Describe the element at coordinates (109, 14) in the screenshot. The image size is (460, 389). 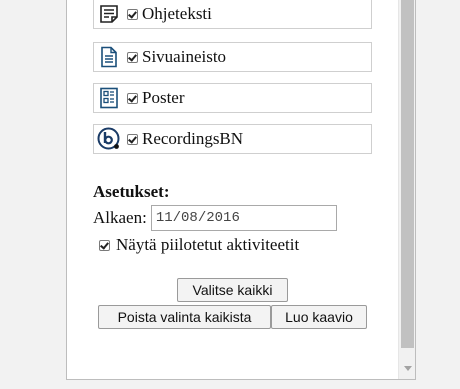
I see `document-lines-icon` at that location.